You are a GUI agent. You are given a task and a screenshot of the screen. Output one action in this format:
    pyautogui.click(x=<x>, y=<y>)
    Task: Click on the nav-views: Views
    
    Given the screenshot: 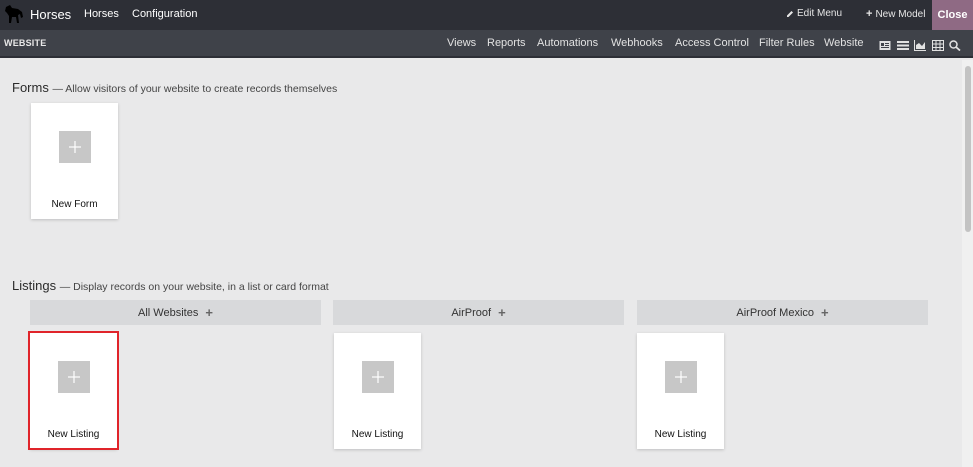 What is the action you would take?
    pyautogui.click(x=461, y=43)
    